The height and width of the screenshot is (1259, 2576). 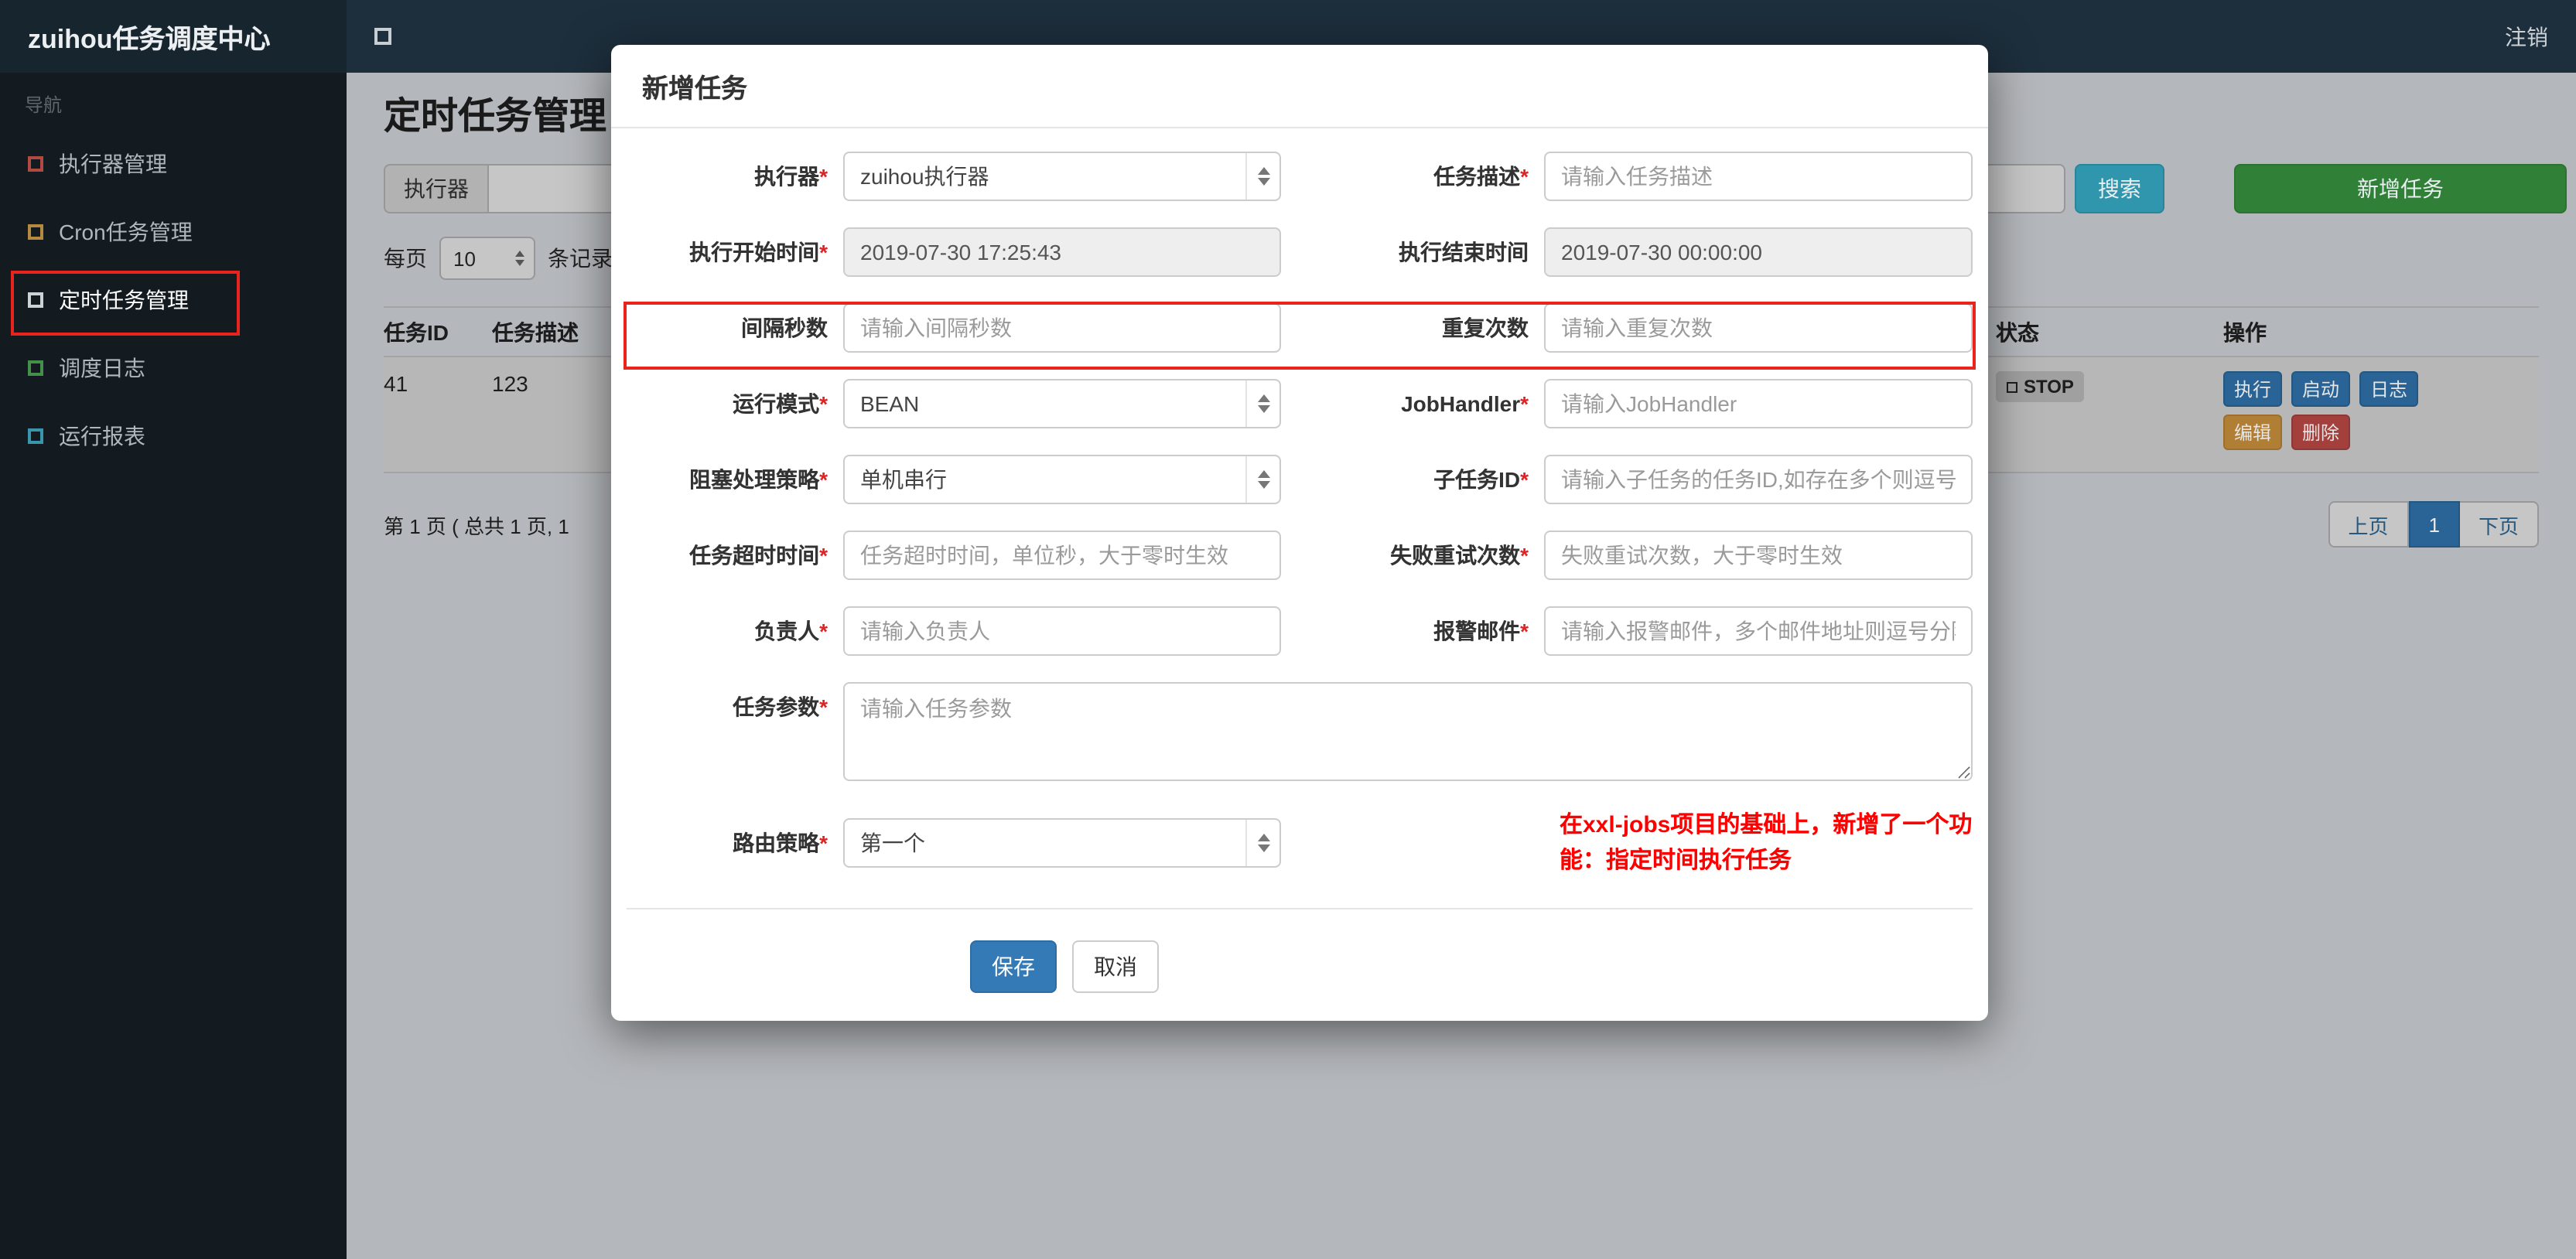 What do you see at coordinates (464, 259) in the screenshot?
I see `page-size-value: 10` at bounding box center [464, 259].